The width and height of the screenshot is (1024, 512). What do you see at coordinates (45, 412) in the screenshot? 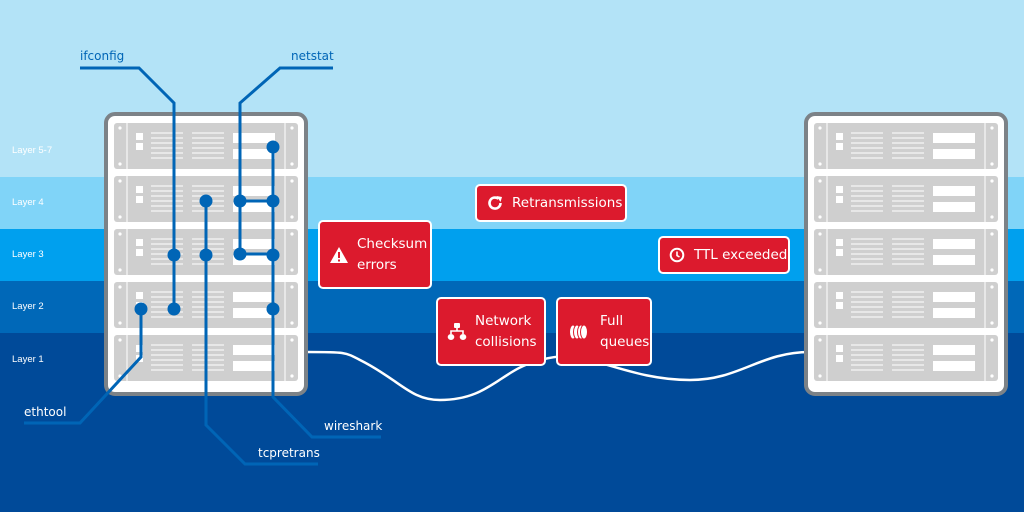
I see `tool-label-ethtool: ethtool` at bounding box center [45, 412].